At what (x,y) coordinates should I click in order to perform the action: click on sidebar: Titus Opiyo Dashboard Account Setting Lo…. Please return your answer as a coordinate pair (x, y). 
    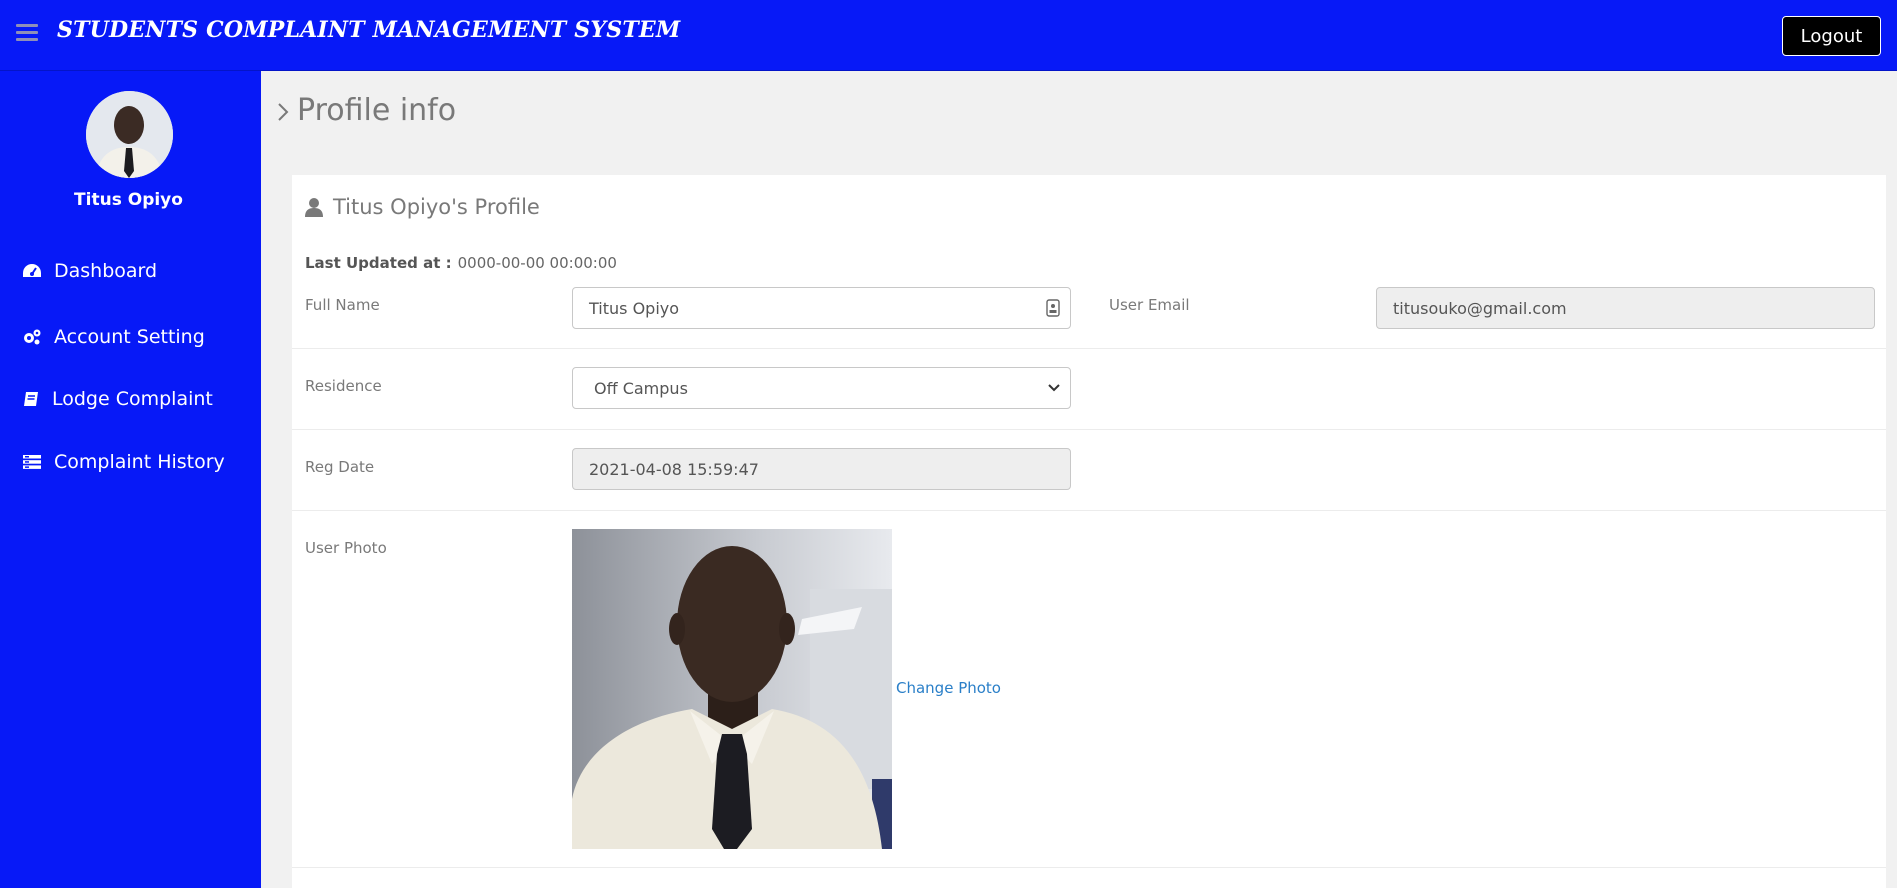
    Looking at the image, I should click on (130, 479).